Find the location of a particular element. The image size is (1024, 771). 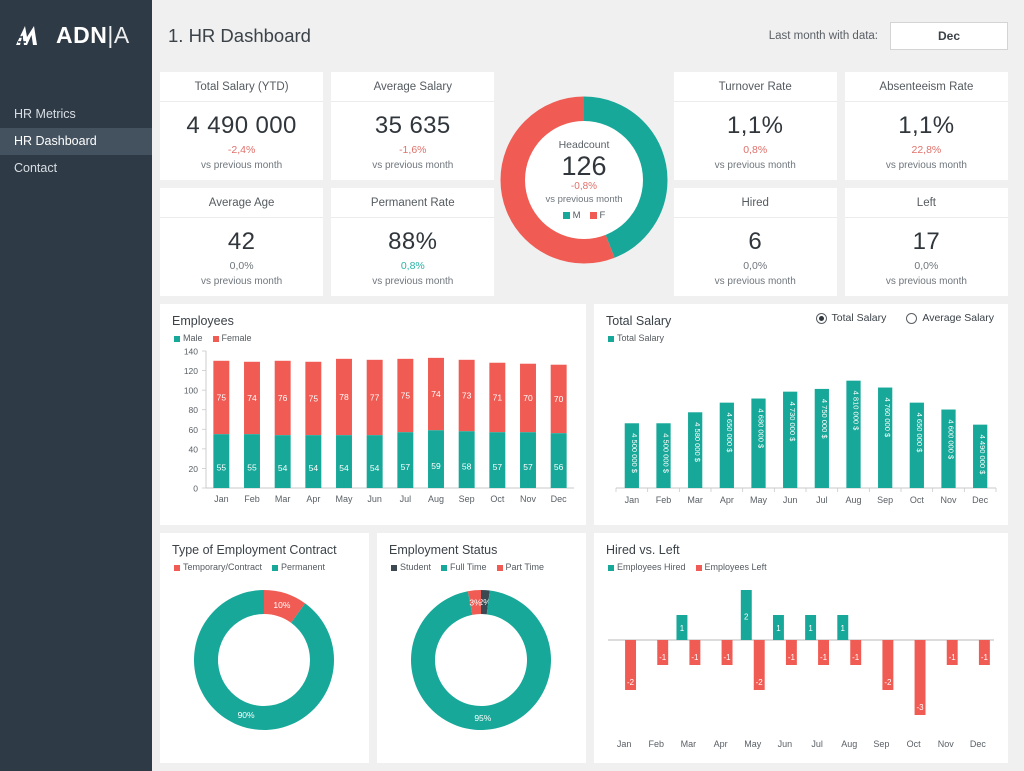

kpi-body: 1,1% 22,8% vs previous month is located at coordinates (926, 141).